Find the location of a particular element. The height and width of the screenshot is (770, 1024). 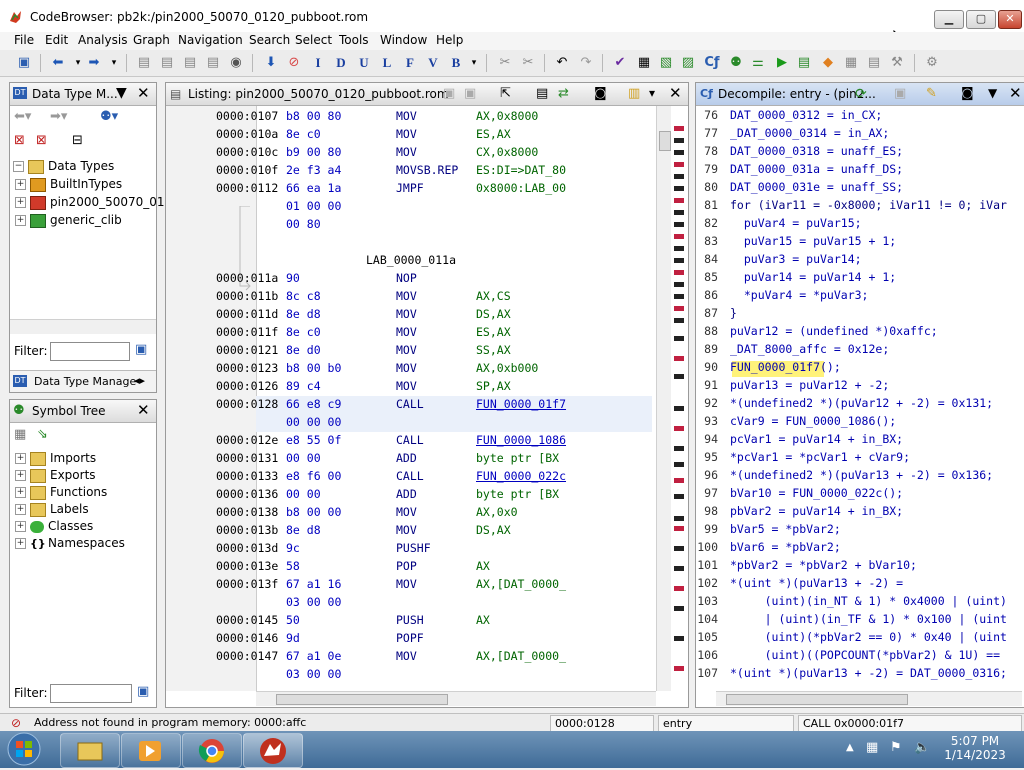

listing-row: 0000:013d 9c PUSHF is located at coordinates (411, 550).